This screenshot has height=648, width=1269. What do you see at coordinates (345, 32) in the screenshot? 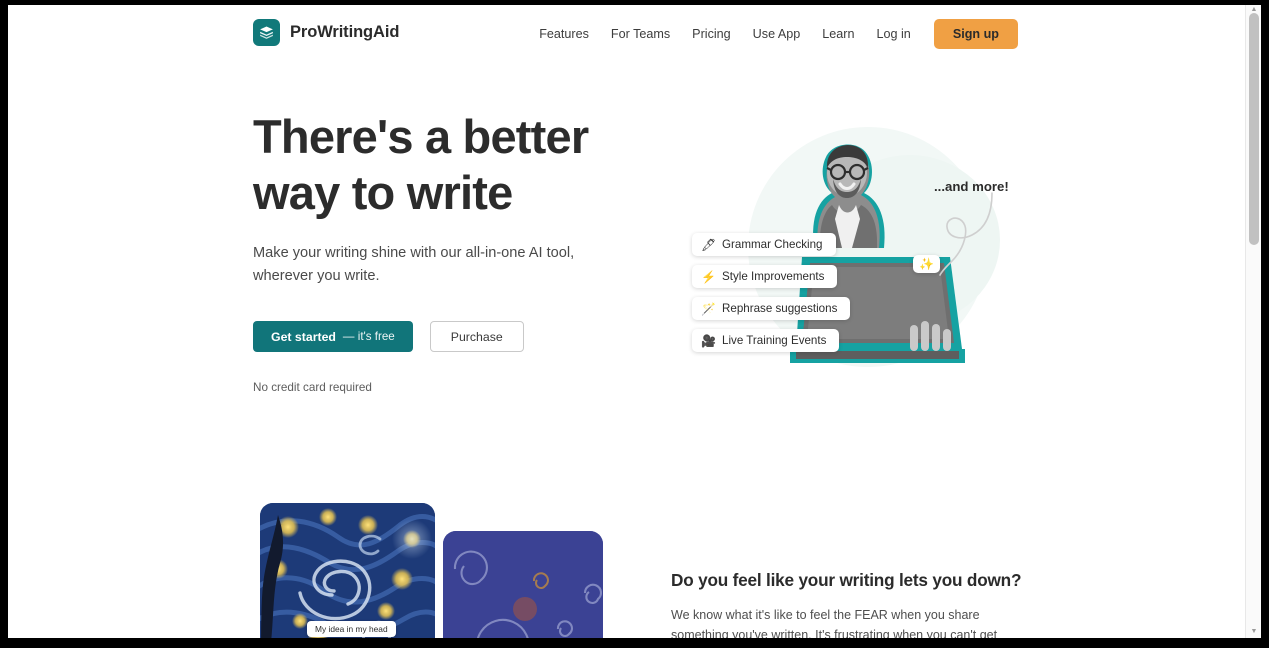
I see `brand-name: ProWritingAid` at bounding box center [345, 32].